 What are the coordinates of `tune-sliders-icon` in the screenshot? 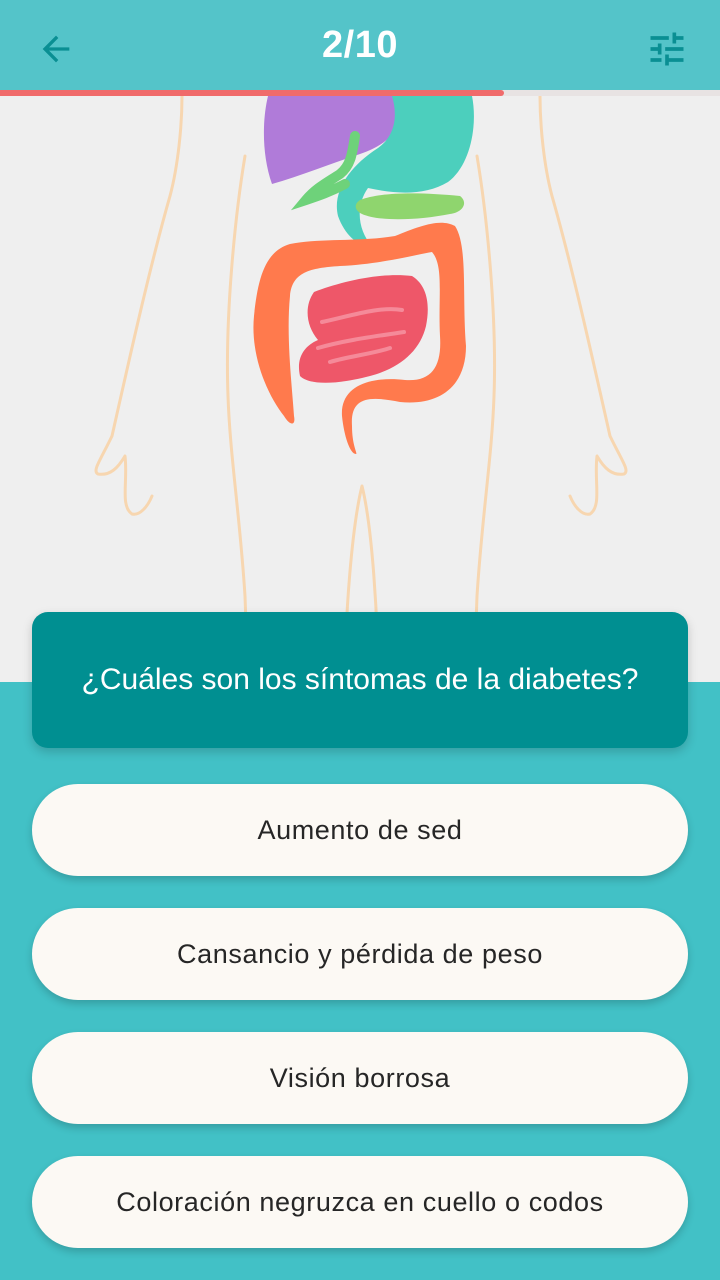 It's located at (667, 49).